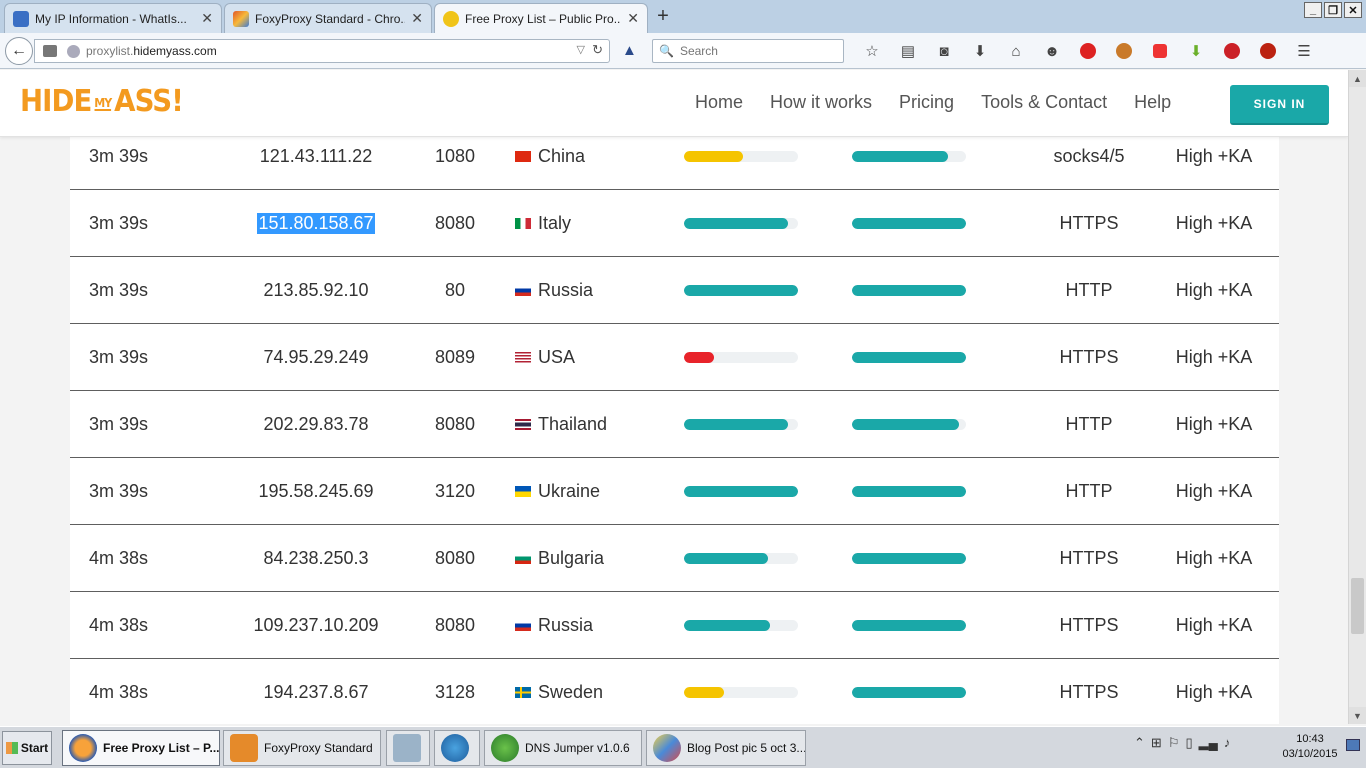 The image size is (1366, 768). I want to click on scroll-up-icon: ▲, so click(1357, 78).